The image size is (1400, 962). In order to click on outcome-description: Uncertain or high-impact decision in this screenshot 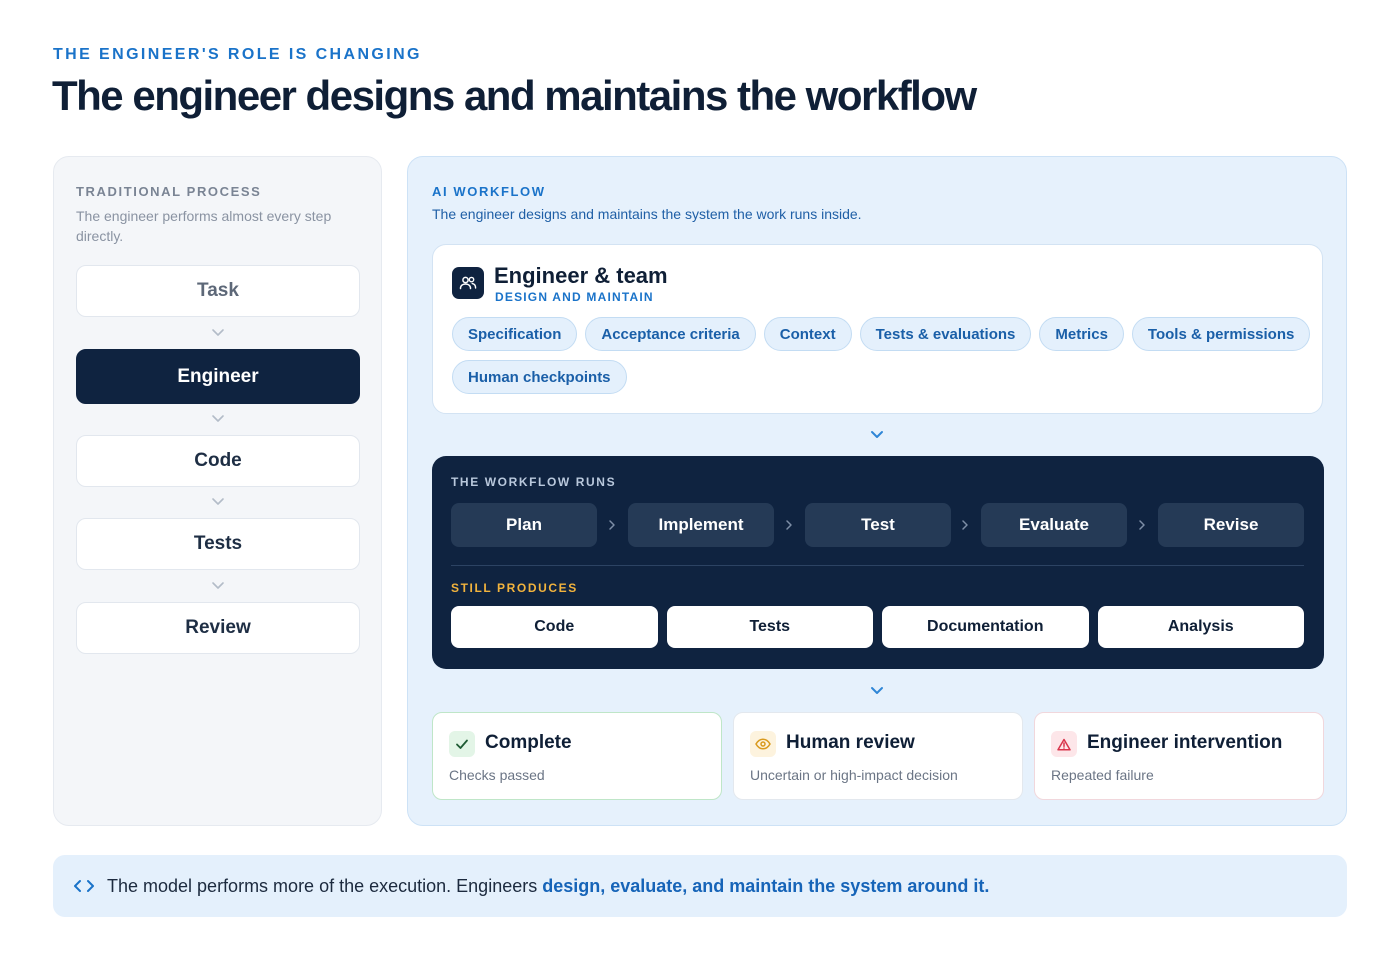, I will do `click(854, 775)`.